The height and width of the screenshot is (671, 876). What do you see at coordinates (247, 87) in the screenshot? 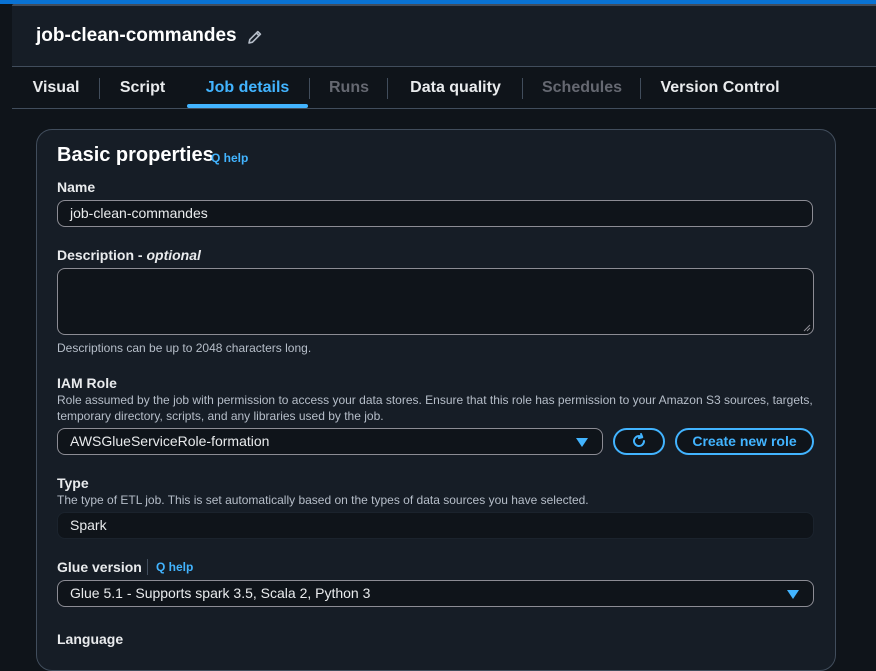
I see `tab-job-details: Job details` at bounding box center [247, 87].